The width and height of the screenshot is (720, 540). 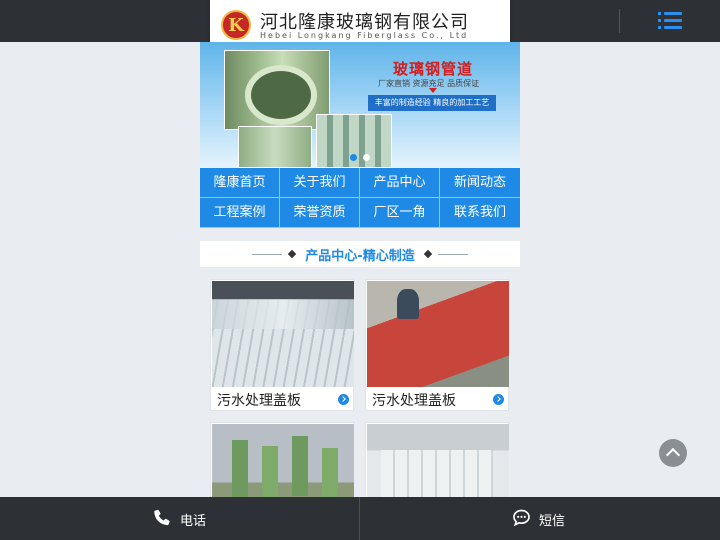 What do you see at coordinates (673, 453) in the screenshot?
I see `back-to-top-button` at bounding box center [673, 453].